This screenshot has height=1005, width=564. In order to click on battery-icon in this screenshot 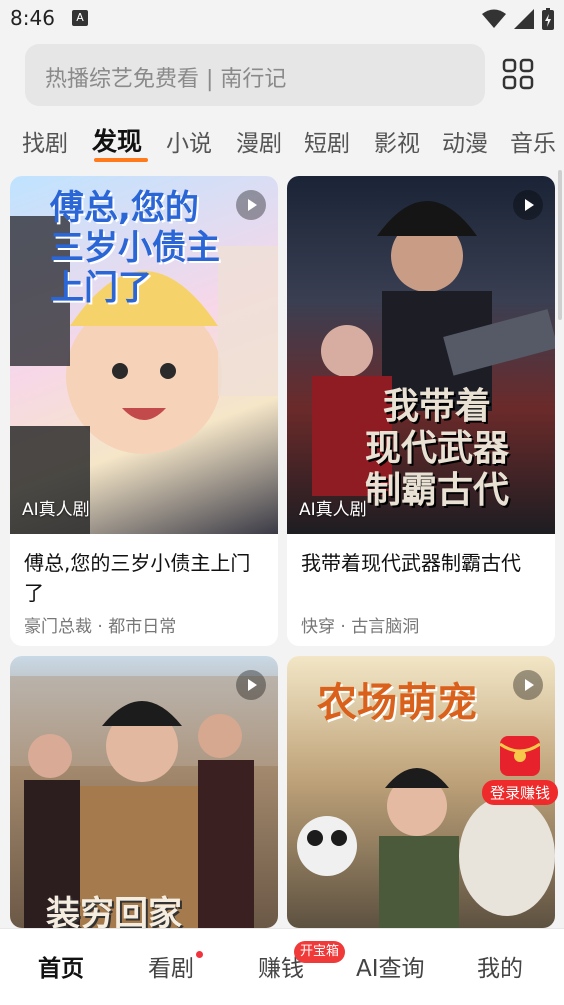, I will do `click(548, 19)`.